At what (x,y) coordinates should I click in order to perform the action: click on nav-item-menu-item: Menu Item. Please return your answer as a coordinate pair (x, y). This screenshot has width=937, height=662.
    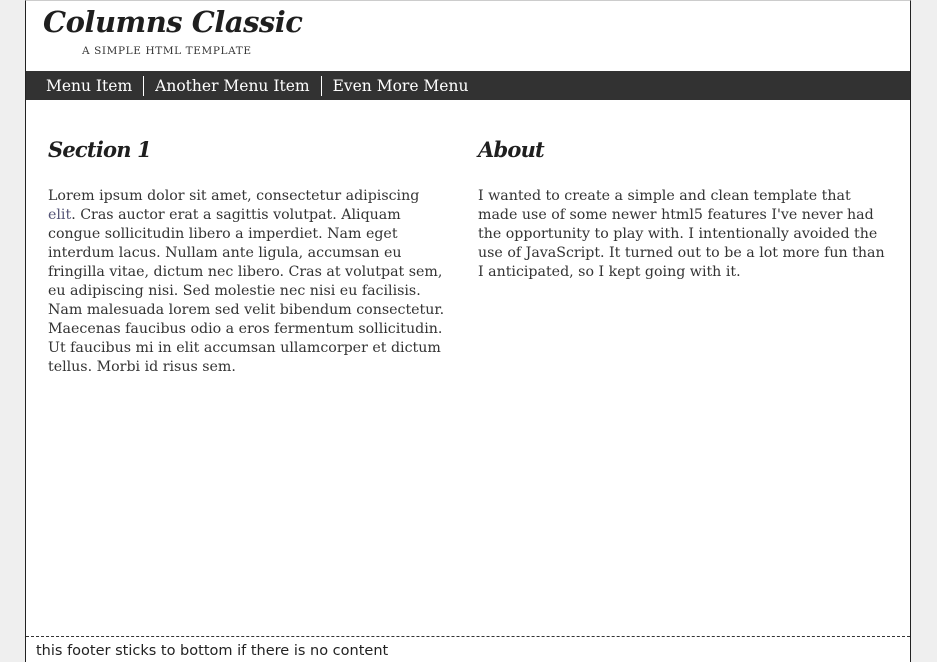
    Looking at the image, I should click on (89, 85).